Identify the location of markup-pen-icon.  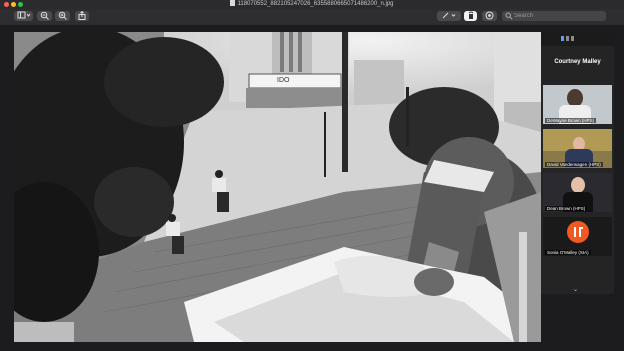
(449, 15).